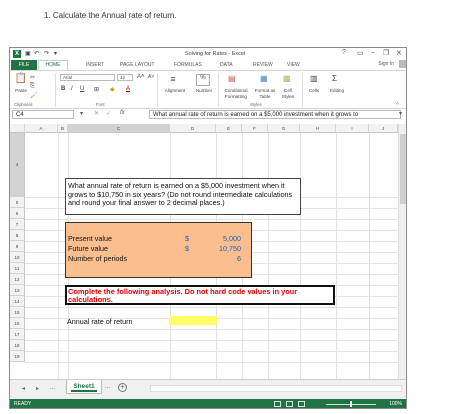 This screenshot has height=414, width=474. Describe the element at coordinates (17, 334) in the screenshot. I see `row-header: 17` at that location.